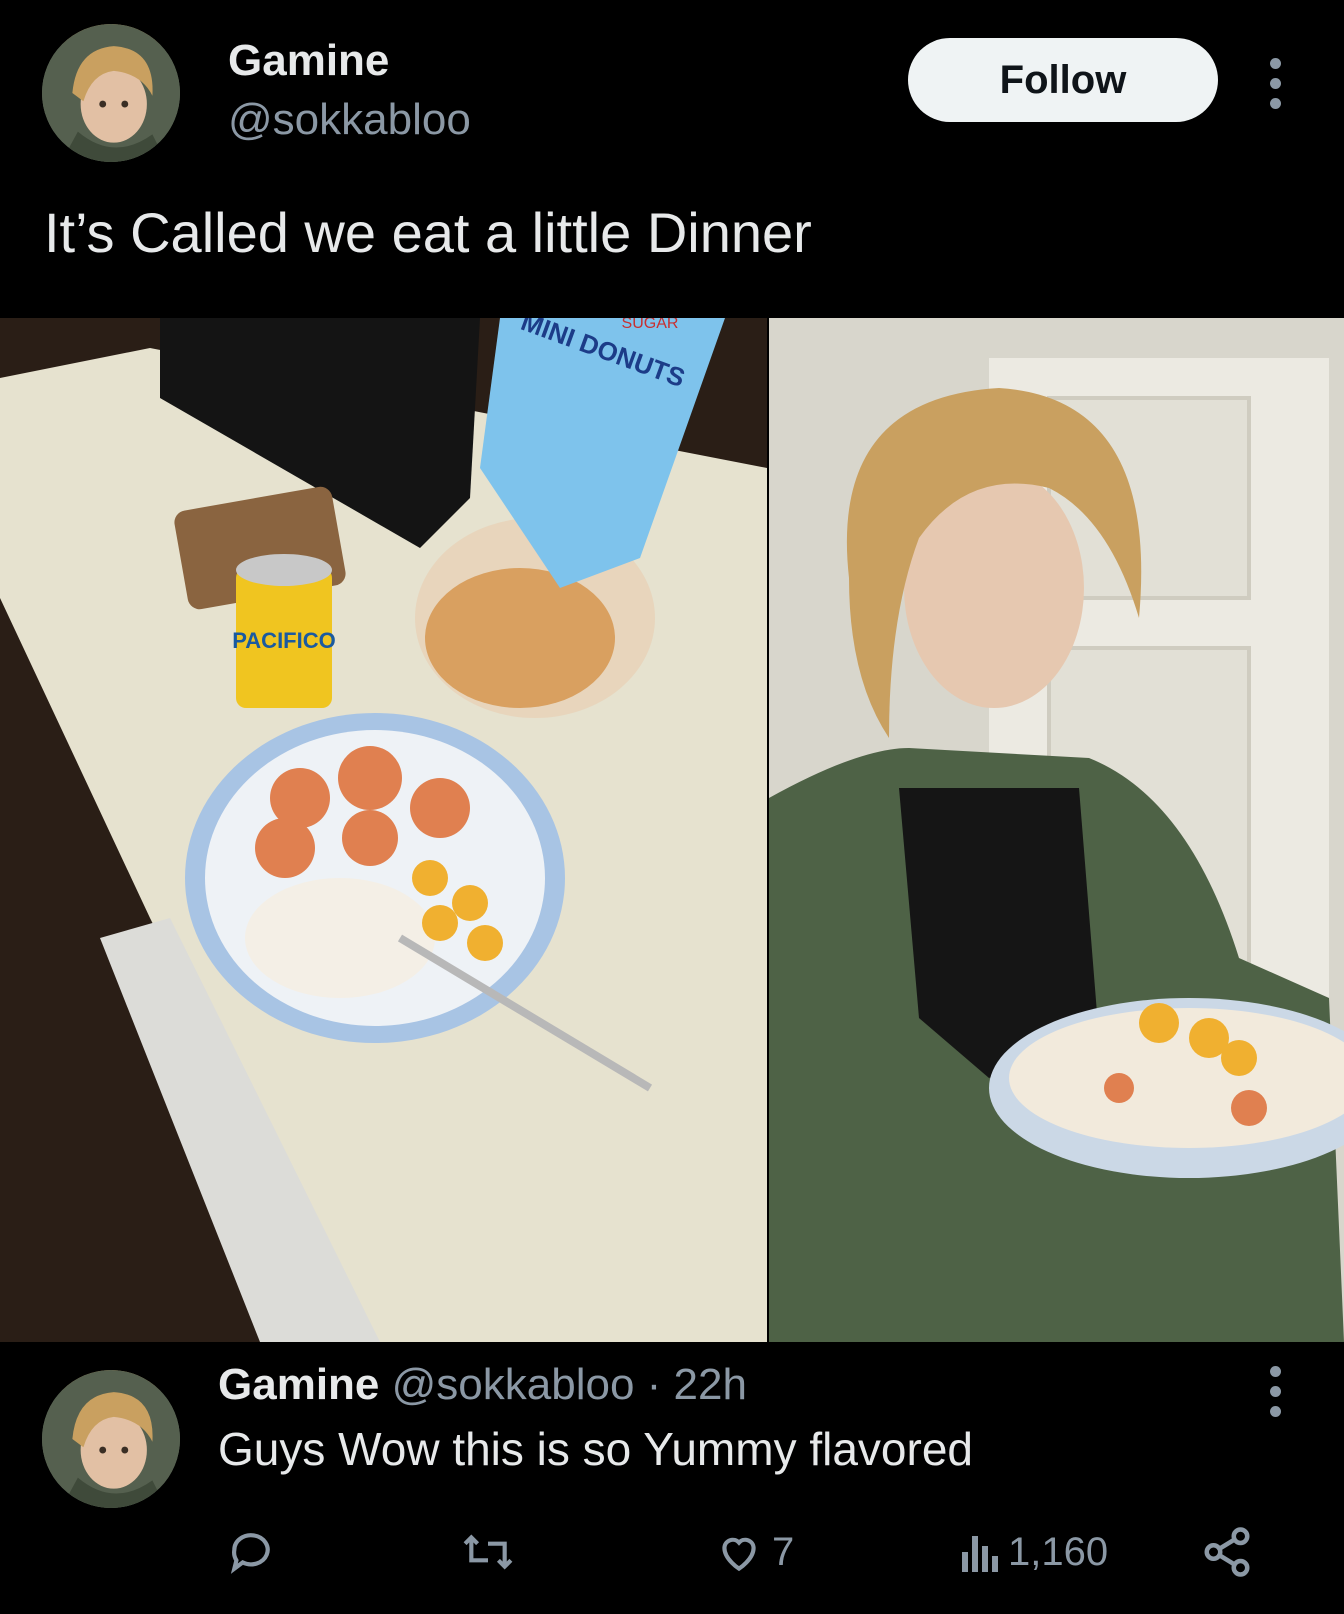 The width and height of the screenshot is (1344, 1614). Describe the element at coordinates (1058, 1551) in the screenshot. I see `views-count: 1,160` at that location.